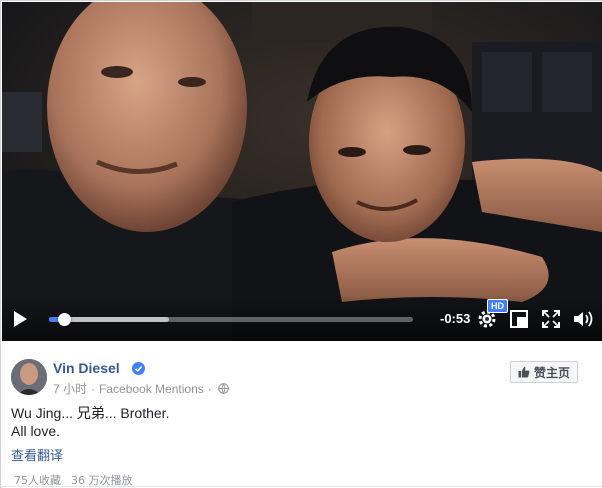 This screenshot has width=602, height=488. Describe the element at coordinates (497, 306) in the screenshot. I see `hd-badge: HD` at that location.